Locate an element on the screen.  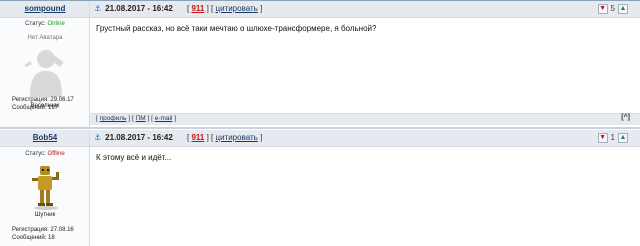
author-rank: Шутник is located at coordinates (45, 215).